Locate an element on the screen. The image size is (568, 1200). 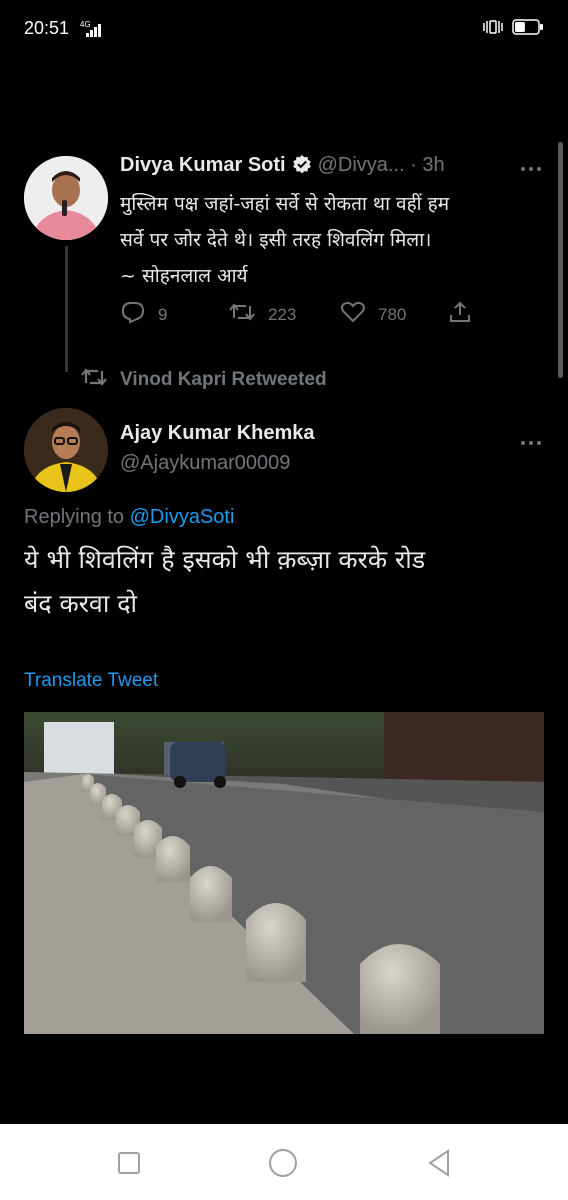
system-nav-bar is located at coordinates (284, 1162).